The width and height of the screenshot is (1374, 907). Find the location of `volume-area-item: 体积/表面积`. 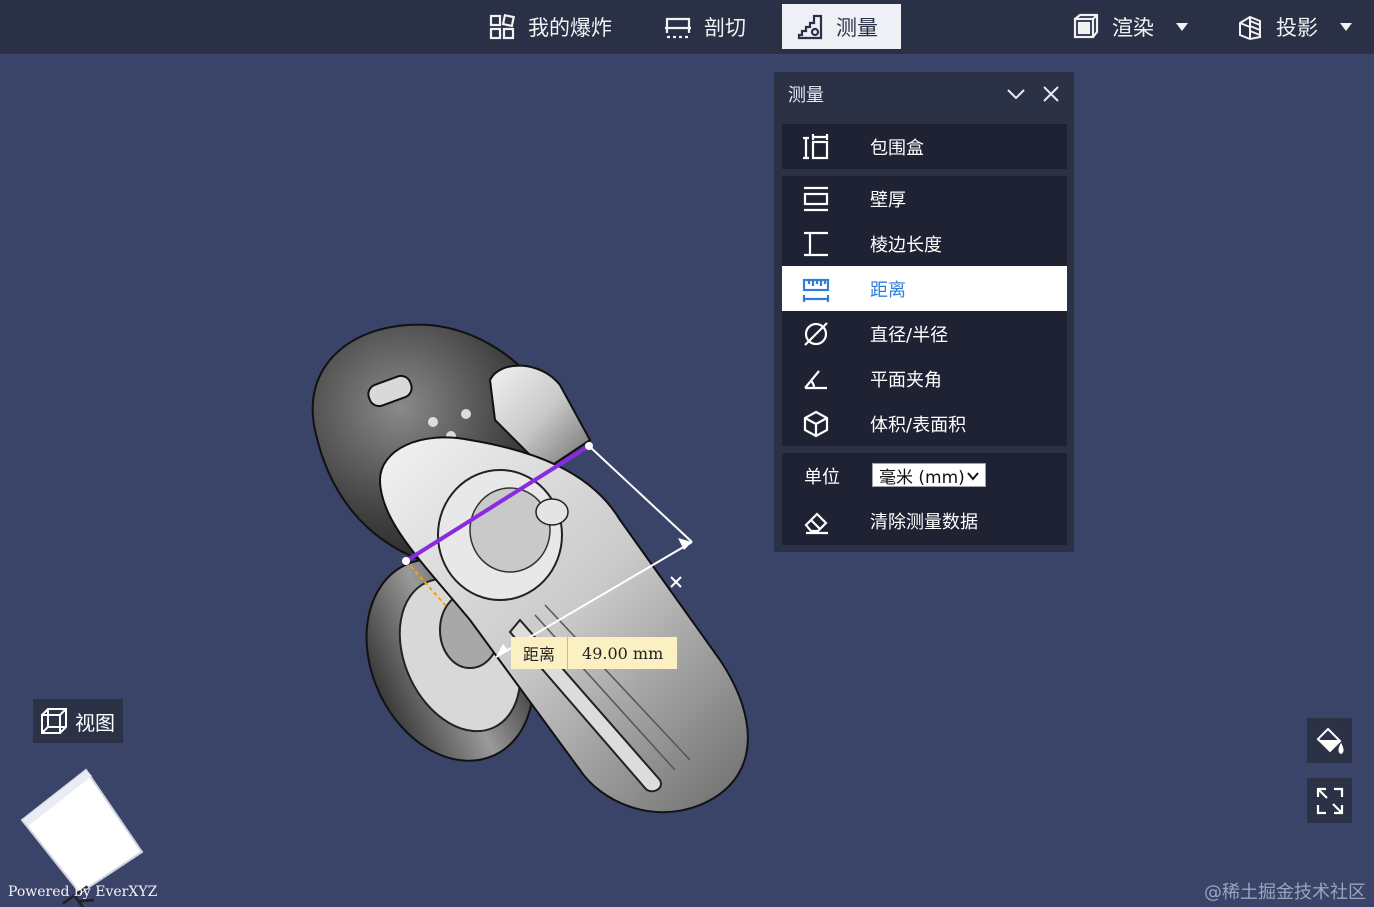

volume-area-item: 体积/表面积 is located at coordinates (924, 423).